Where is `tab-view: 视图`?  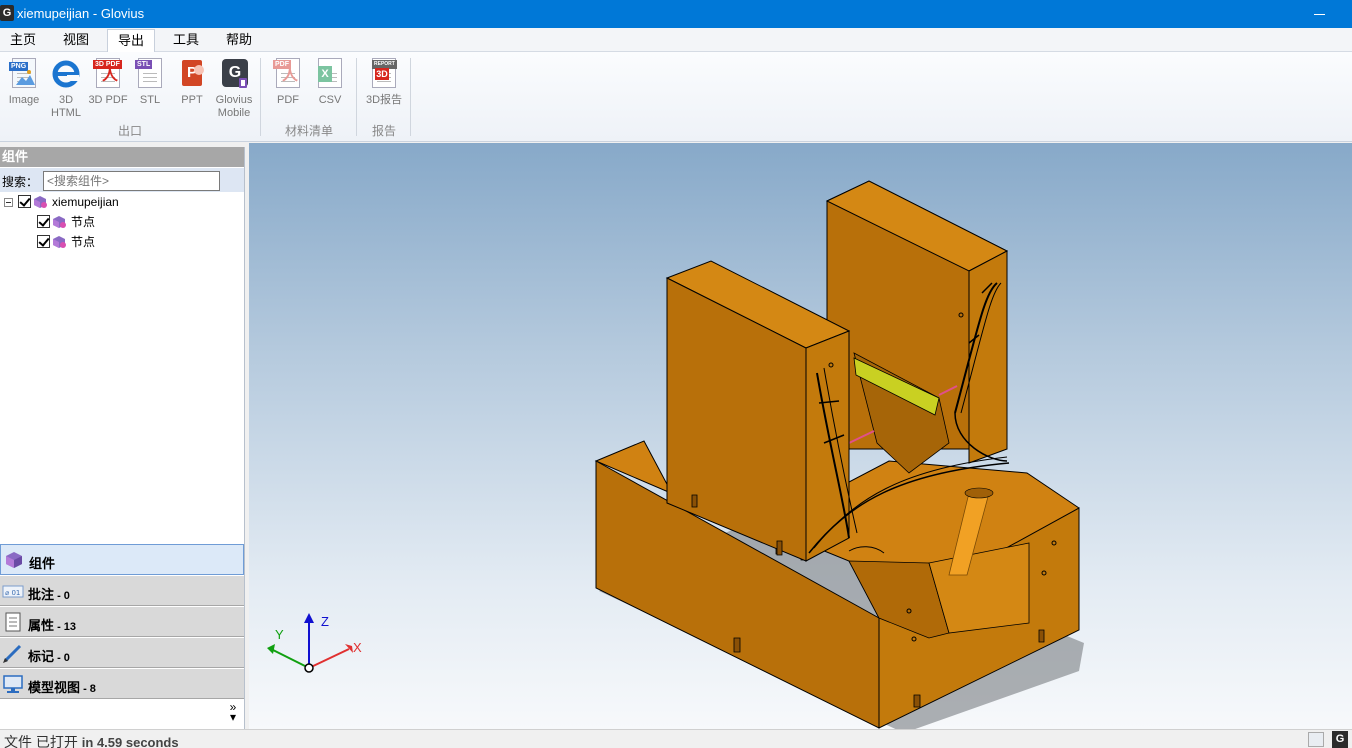
tab-view: 视图 is located at coordinates (76, 40).